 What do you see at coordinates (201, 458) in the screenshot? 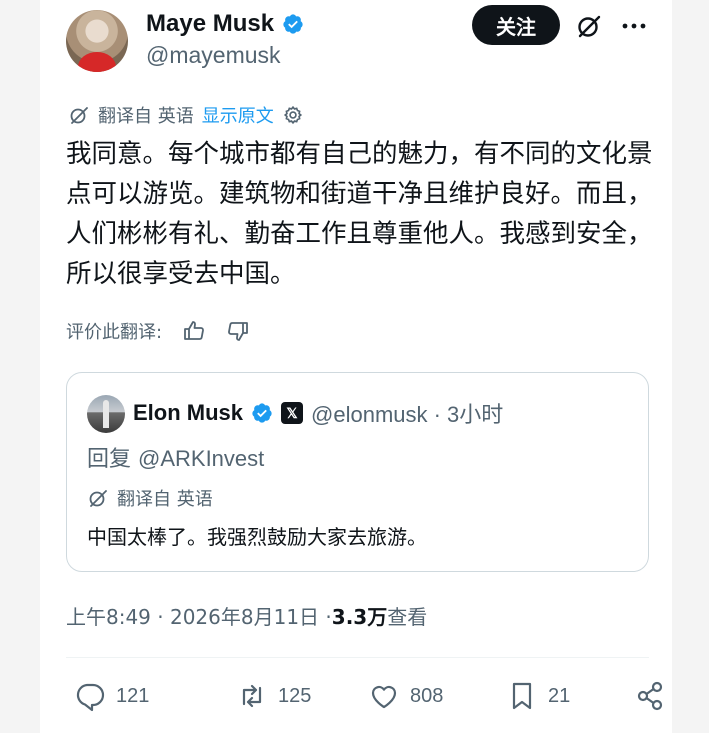
I see `reply-to-handle: @ARKInvest` at bounding box center [201, 458].